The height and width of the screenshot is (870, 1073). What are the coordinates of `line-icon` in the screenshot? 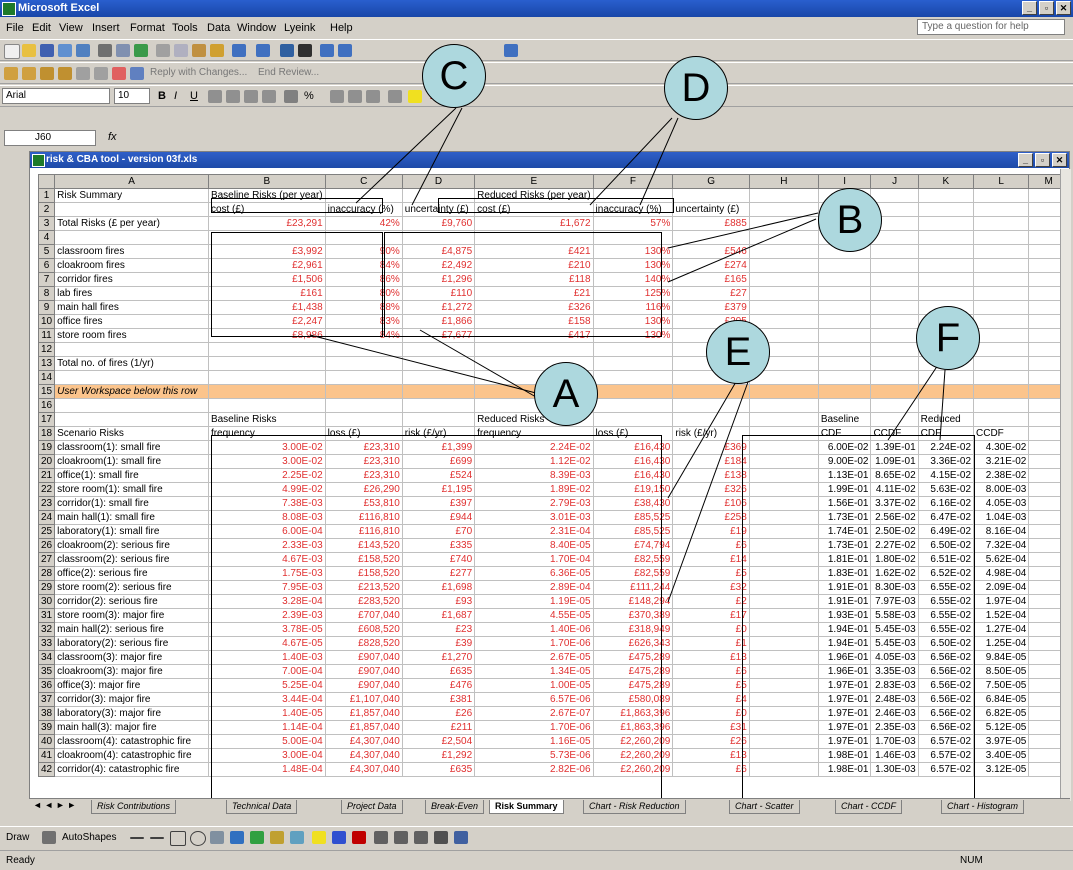 It's located at (137, 838).